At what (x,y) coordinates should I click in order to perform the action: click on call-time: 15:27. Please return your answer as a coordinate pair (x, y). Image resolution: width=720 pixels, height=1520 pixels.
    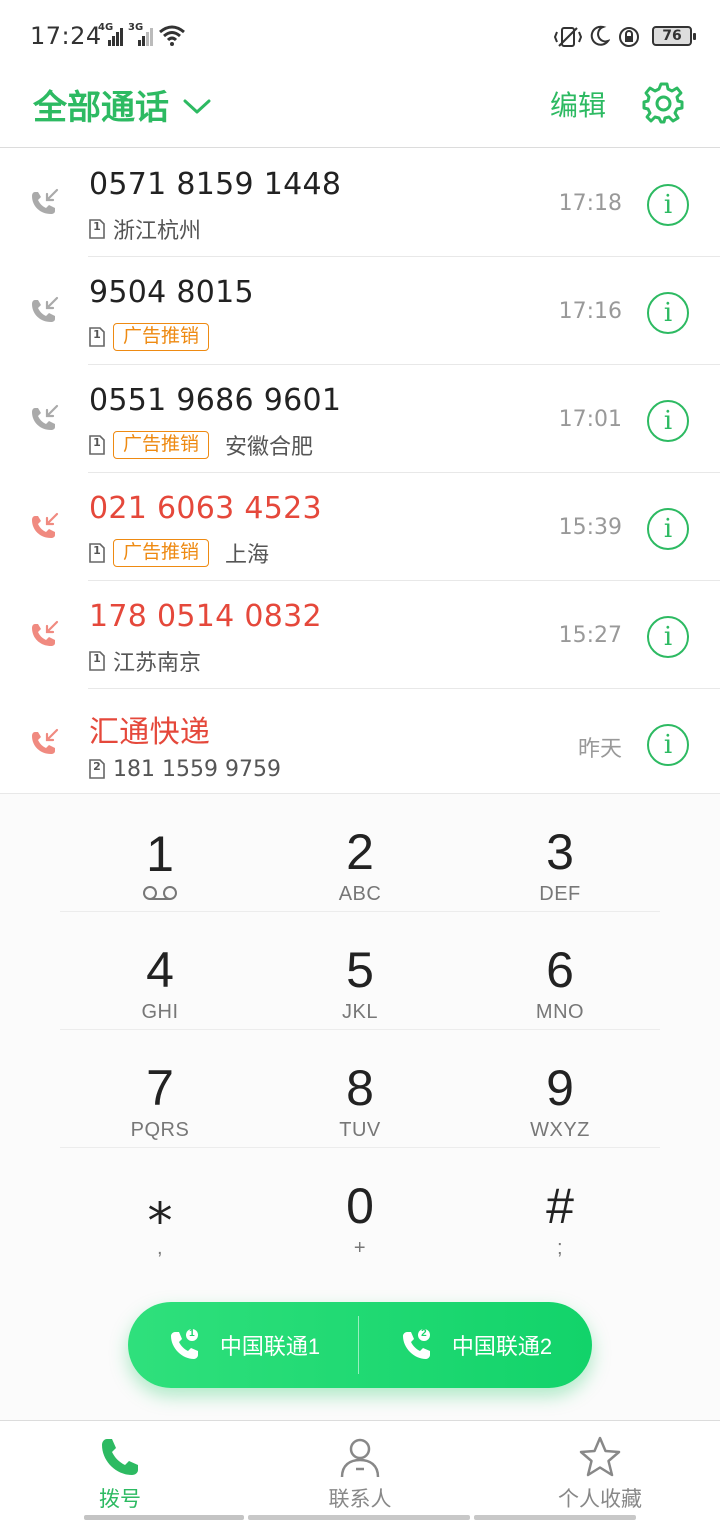
    Looking at the image, I should click on (590, 635).